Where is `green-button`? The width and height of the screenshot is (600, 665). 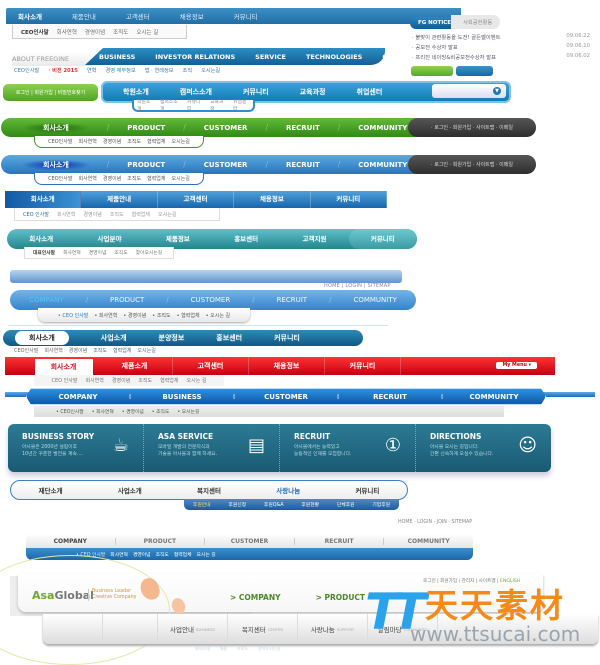
green-button is located at coordinates (432, 71).